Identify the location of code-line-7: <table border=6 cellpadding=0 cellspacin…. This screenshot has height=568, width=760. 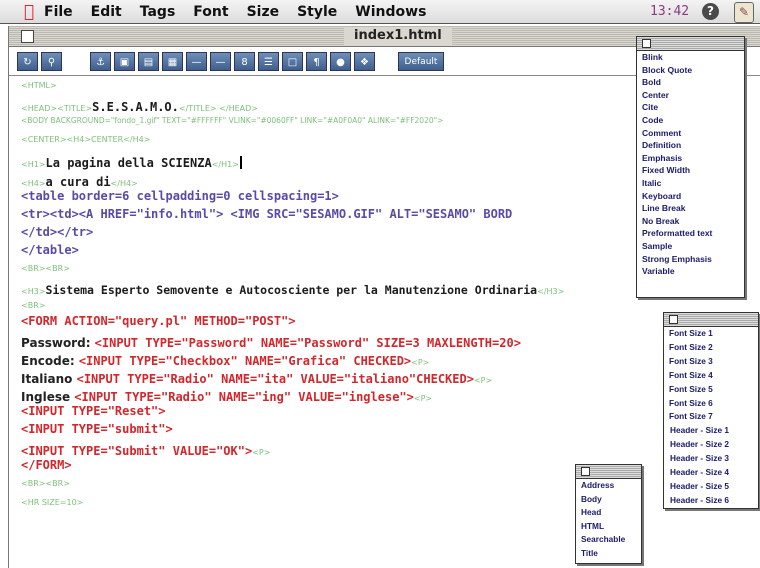
(180, 196).